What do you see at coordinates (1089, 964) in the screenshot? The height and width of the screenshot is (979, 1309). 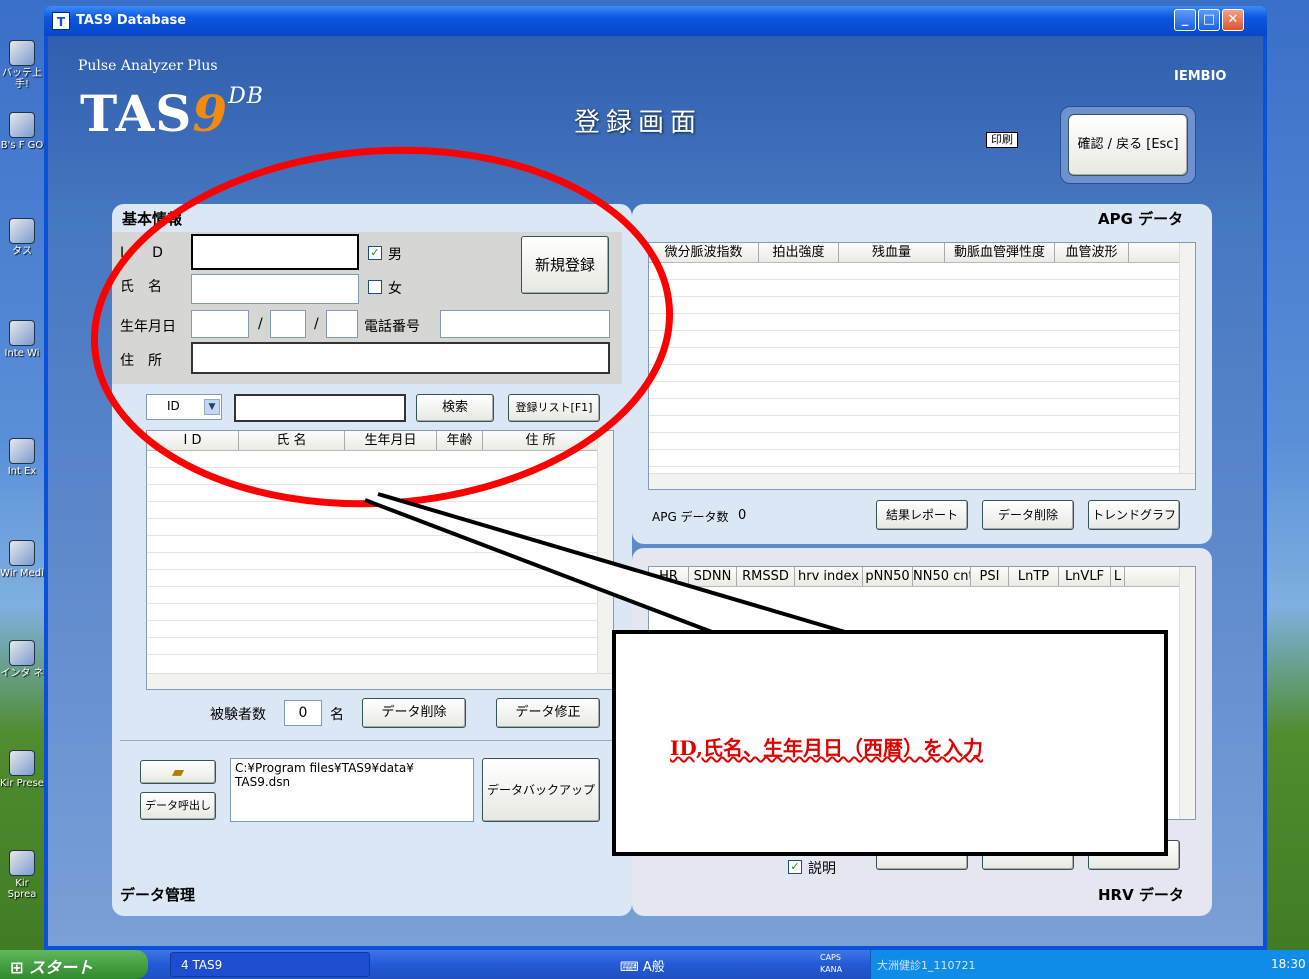 I see `system-tray: 大洲健診1_110721 18:30` at bounding box center [1089, 964].